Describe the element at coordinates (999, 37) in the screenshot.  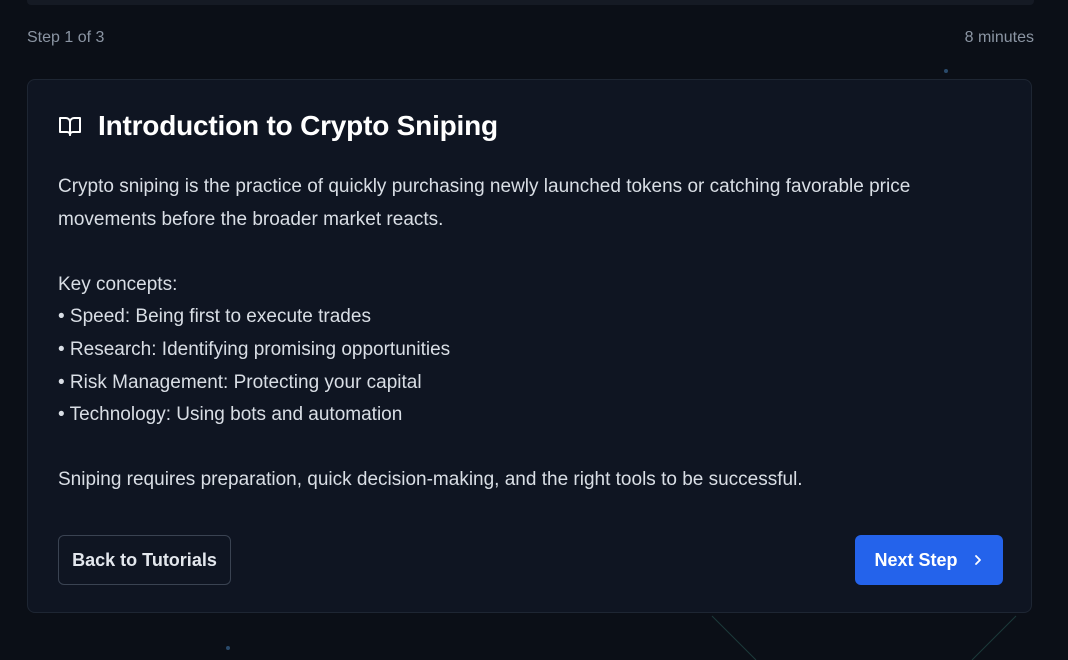
I see `duration-label: 8 minutes` at that location.